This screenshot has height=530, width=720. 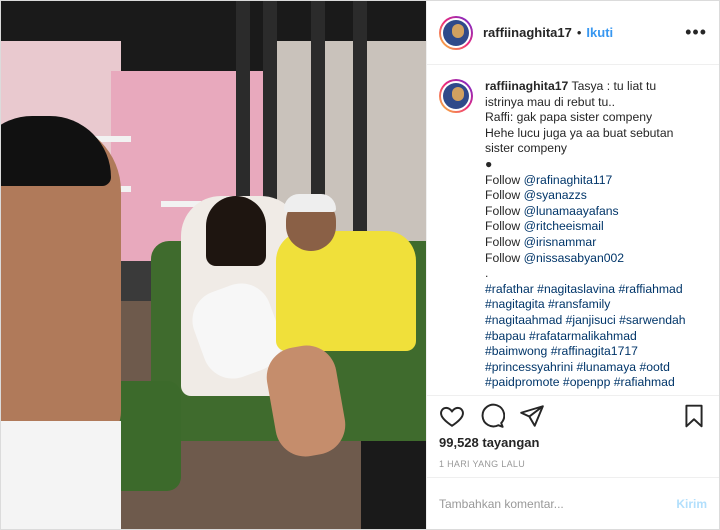 I want to click on comment-icon, so click(x=492, y=416).